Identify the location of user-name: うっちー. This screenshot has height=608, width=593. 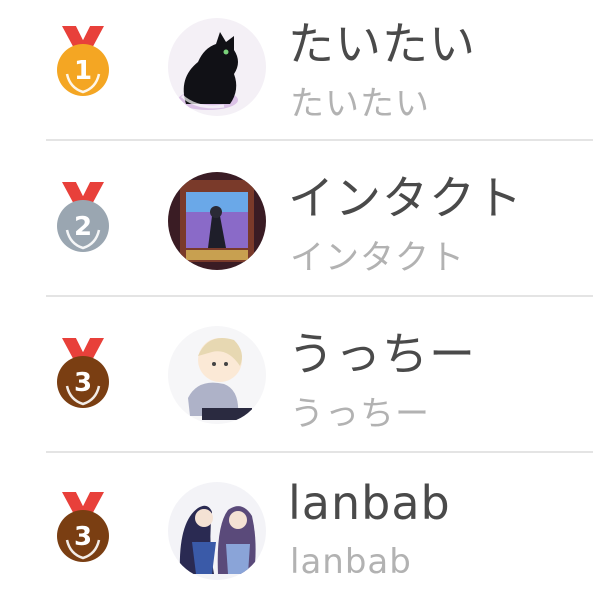
(382, 354).